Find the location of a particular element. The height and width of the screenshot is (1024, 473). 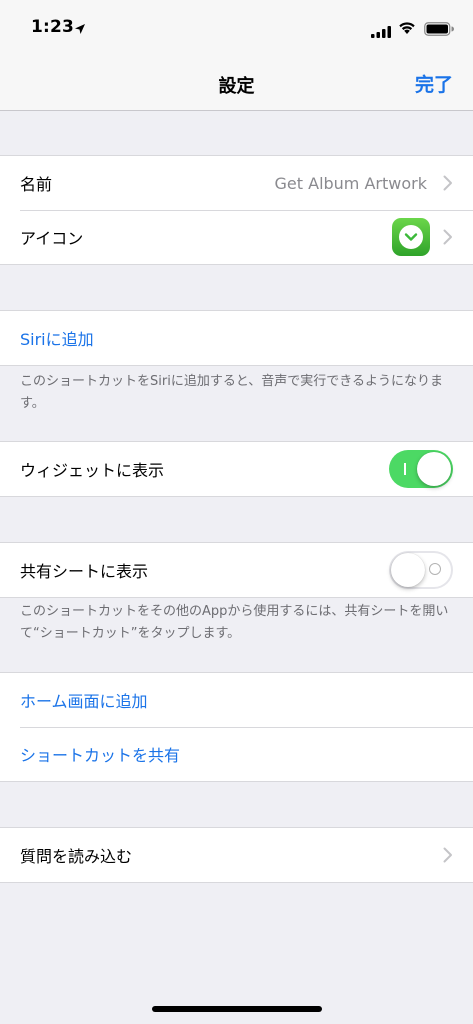

navigation-bar: 設定 完了 is located at coordinates (236, 83).